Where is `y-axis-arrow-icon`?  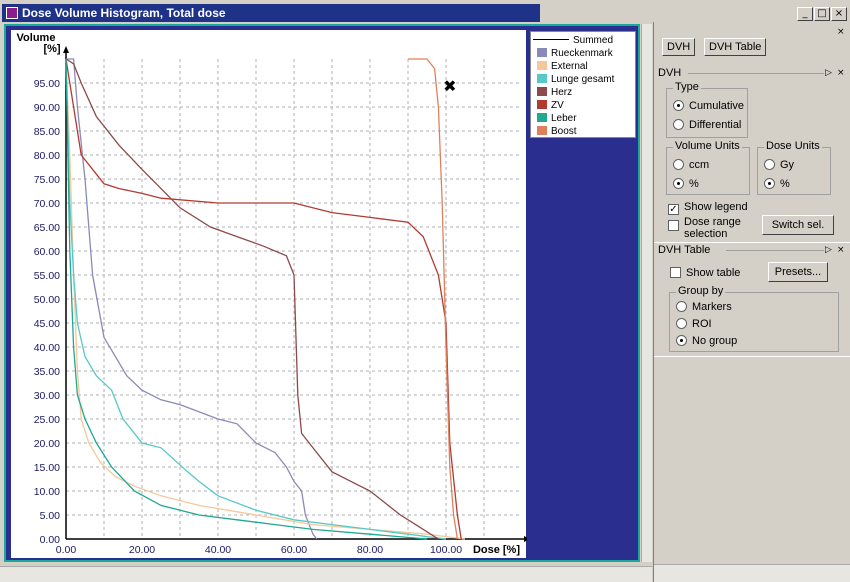
y-axis-arrow-icon is located at coordinates (66, 49).